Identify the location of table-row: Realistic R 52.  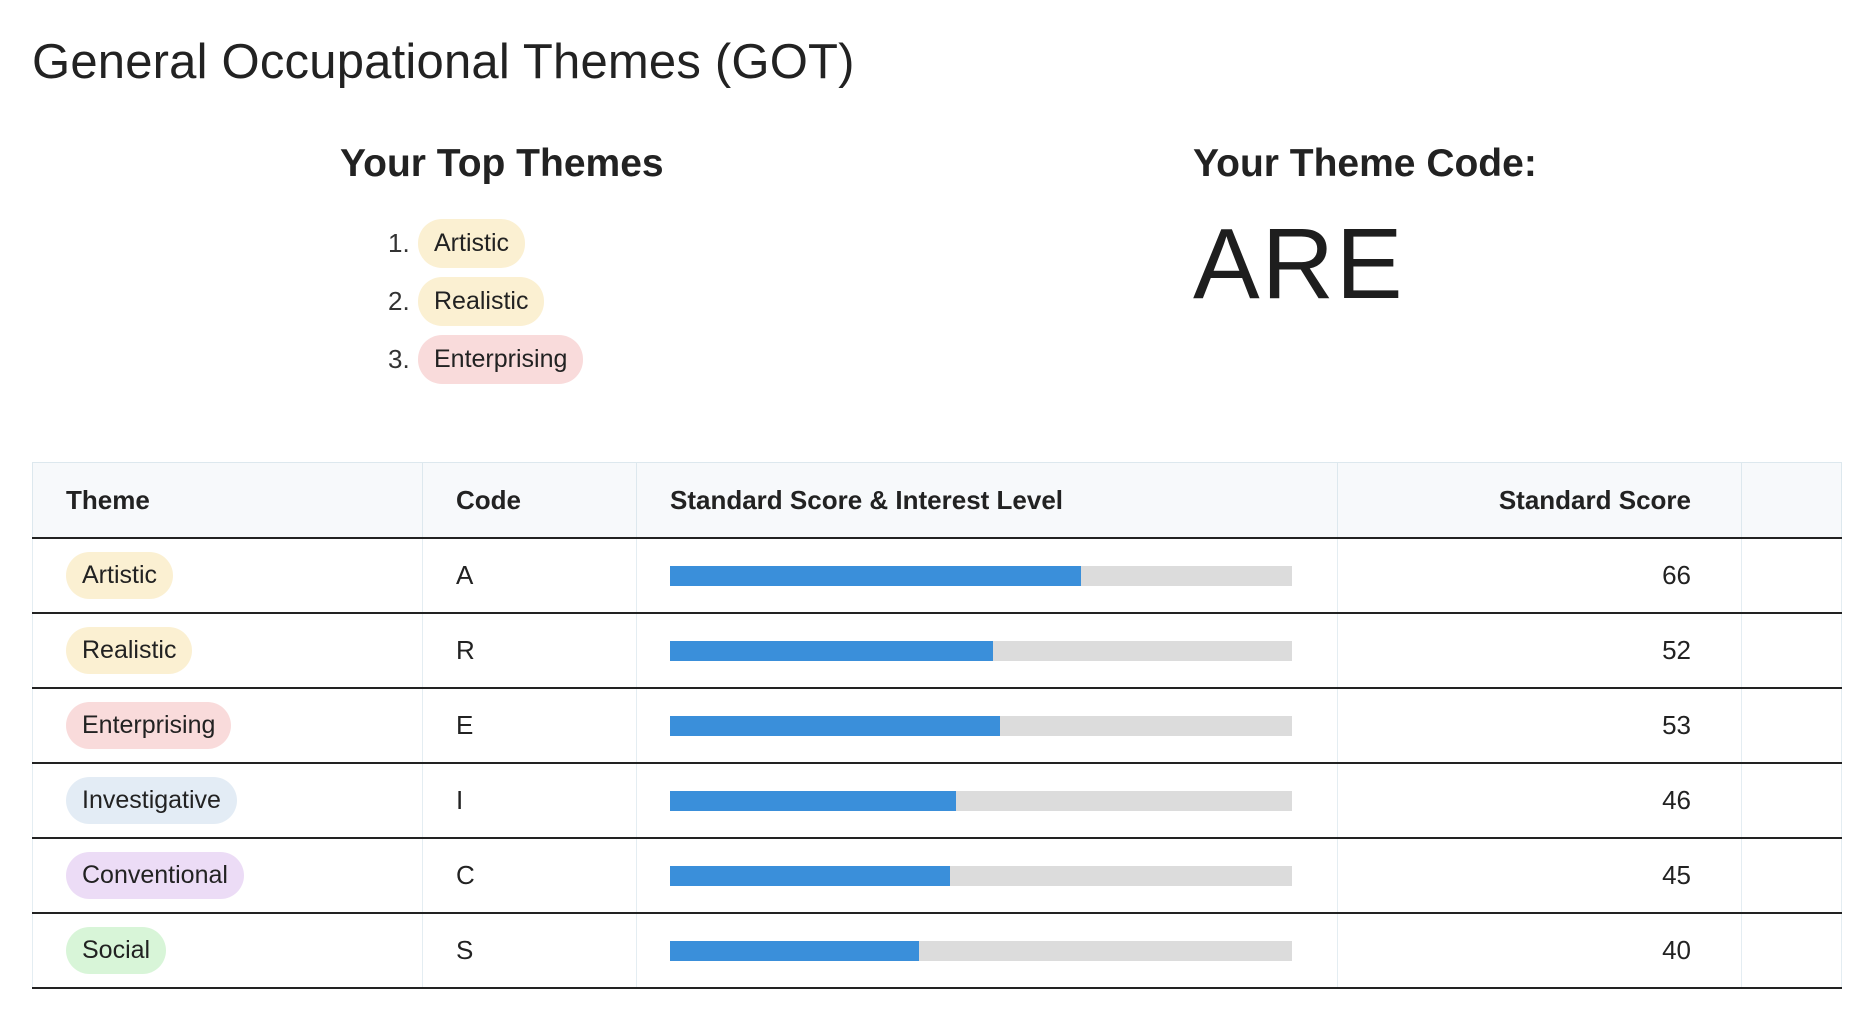
(937, 651).